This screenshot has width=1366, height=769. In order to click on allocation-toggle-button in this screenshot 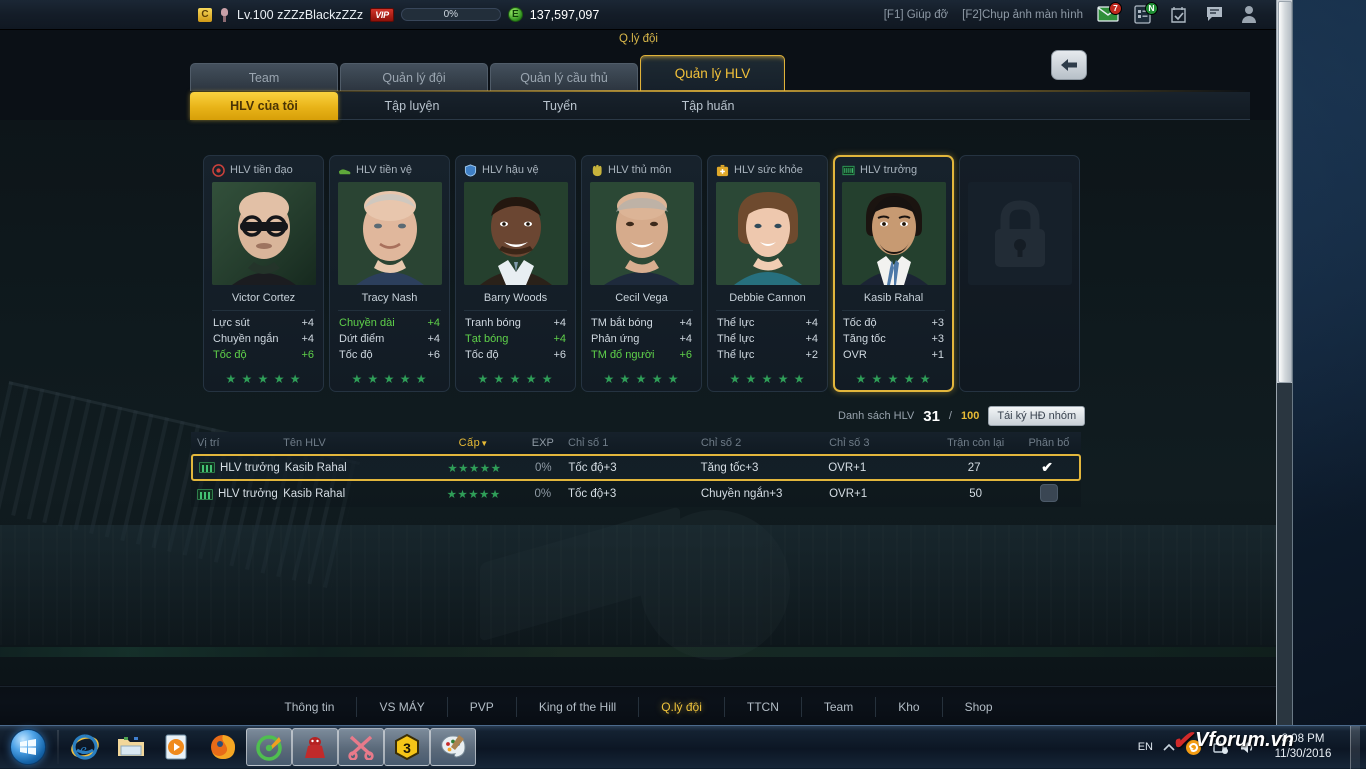, I will do `click(1049, 493)`.